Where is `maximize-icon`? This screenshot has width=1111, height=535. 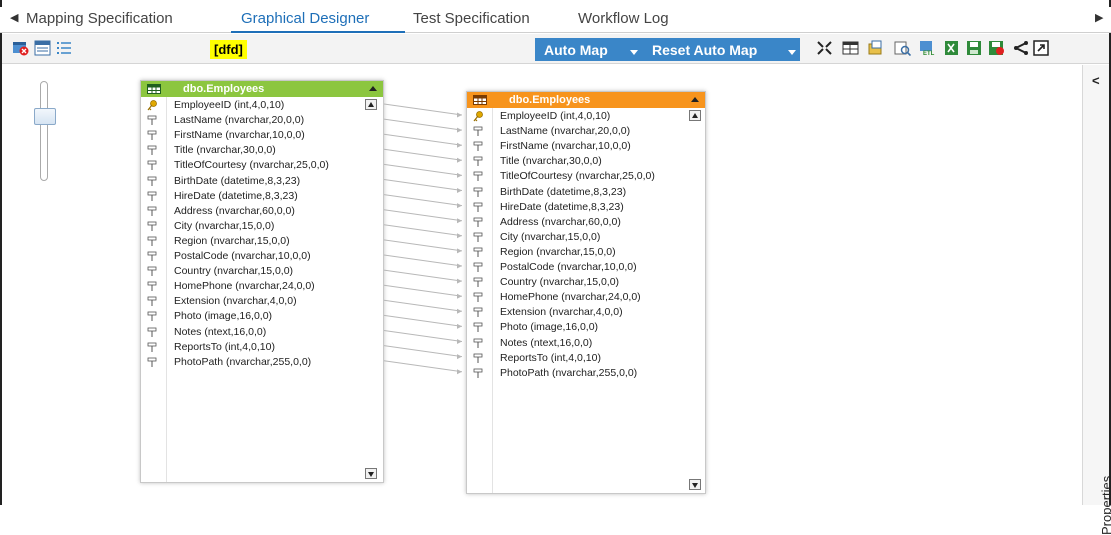 maximize-icon is located at coordinates (1041, 48).